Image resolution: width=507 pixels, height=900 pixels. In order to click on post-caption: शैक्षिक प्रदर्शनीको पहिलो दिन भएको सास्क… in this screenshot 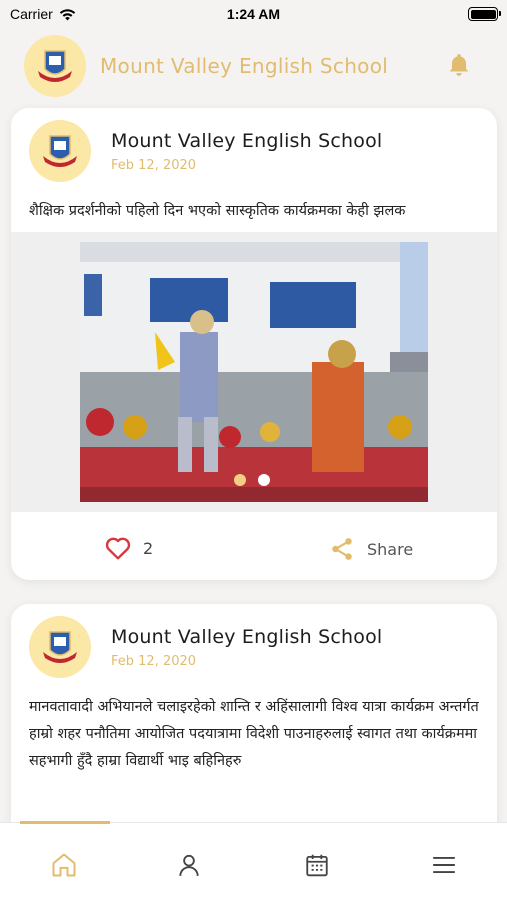, I will do `click(217, 211)`.